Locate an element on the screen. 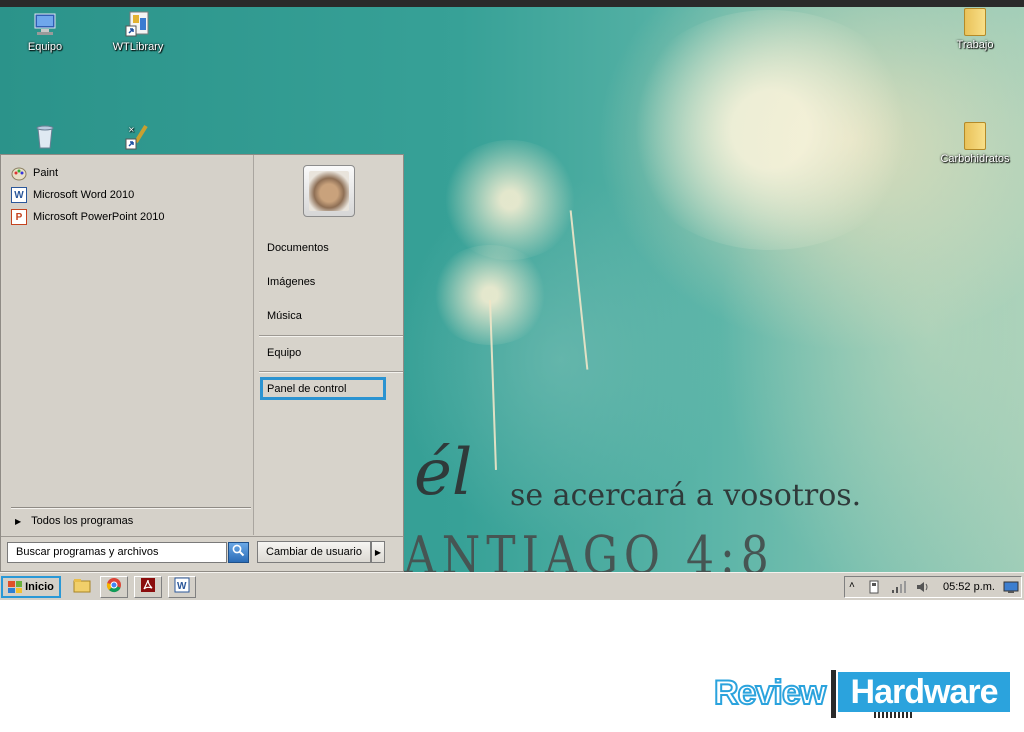  all-programs-label: Todos los programas is located at coordinates (82, 521).